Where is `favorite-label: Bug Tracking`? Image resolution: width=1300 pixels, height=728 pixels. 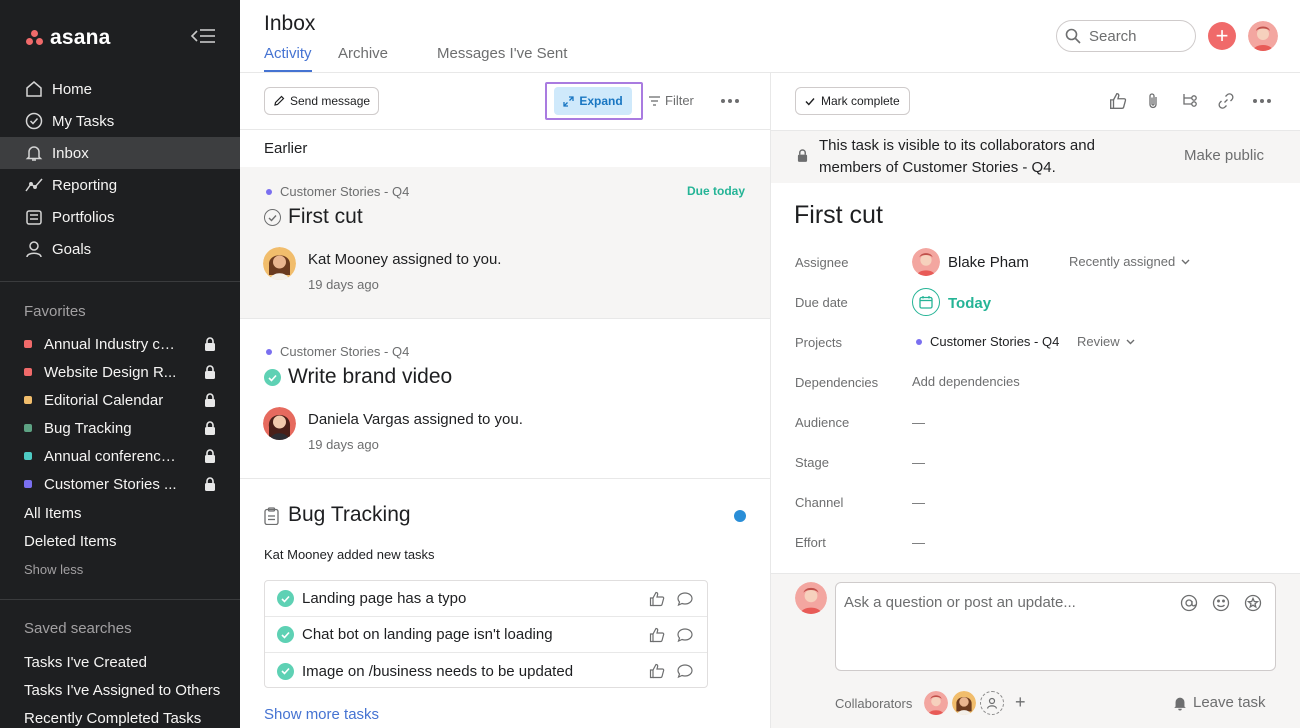
favorite-label: Bug Tracking is located at coordinates (88, 428).